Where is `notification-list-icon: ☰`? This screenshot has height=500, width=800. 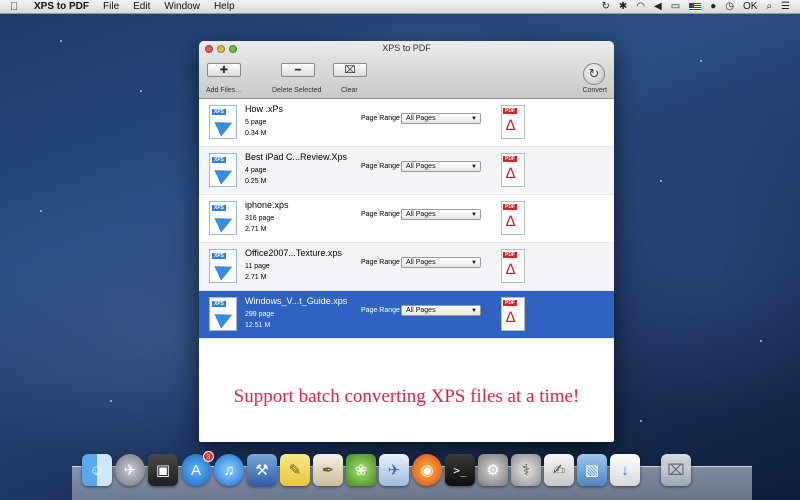 notification-list-icon: ☰ is located at coordinates (785, 7).